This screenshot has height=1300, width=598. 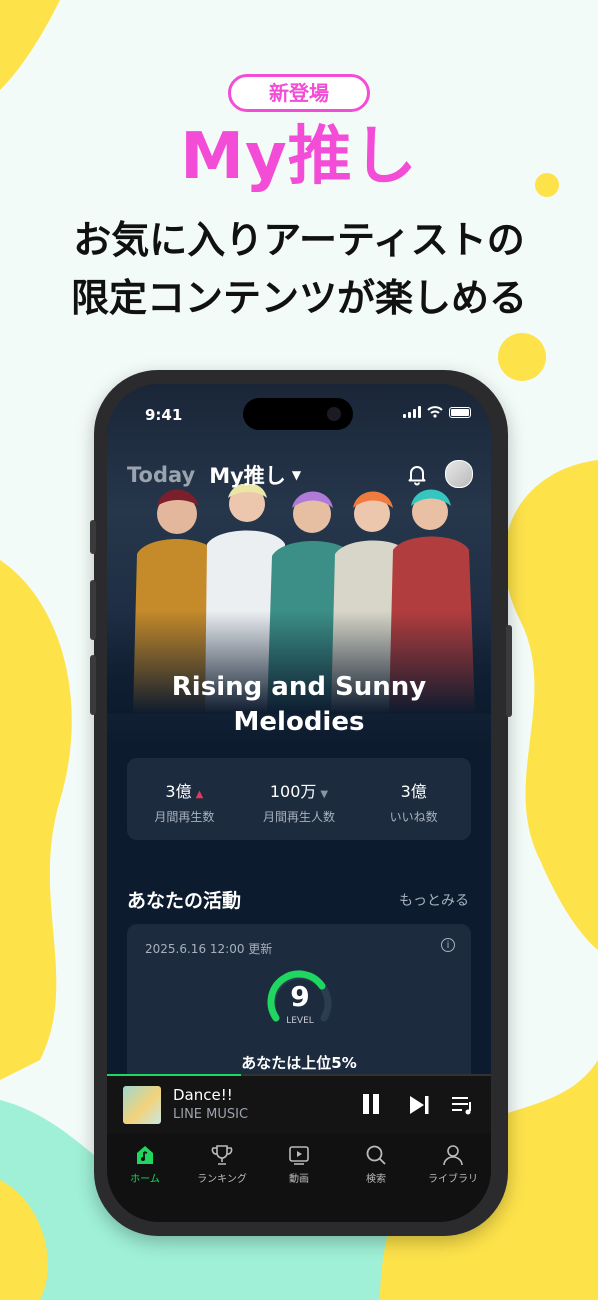 What do you see at coordinates (293, 791) in the screenshot?
I see `stat-value: 100万` at bounding box center [293, 791].